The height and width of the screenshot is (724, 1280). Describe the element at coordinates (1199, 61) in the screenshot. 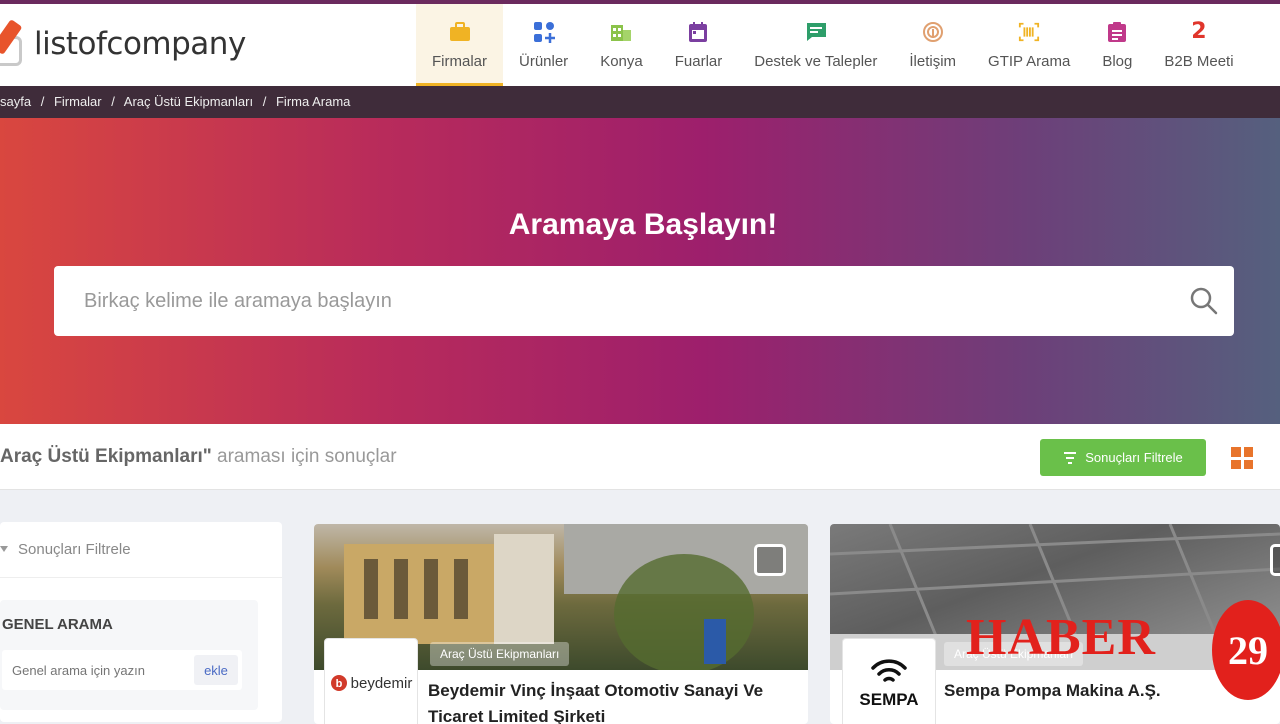

I see `nav-label: B2B Meeti` at that location.